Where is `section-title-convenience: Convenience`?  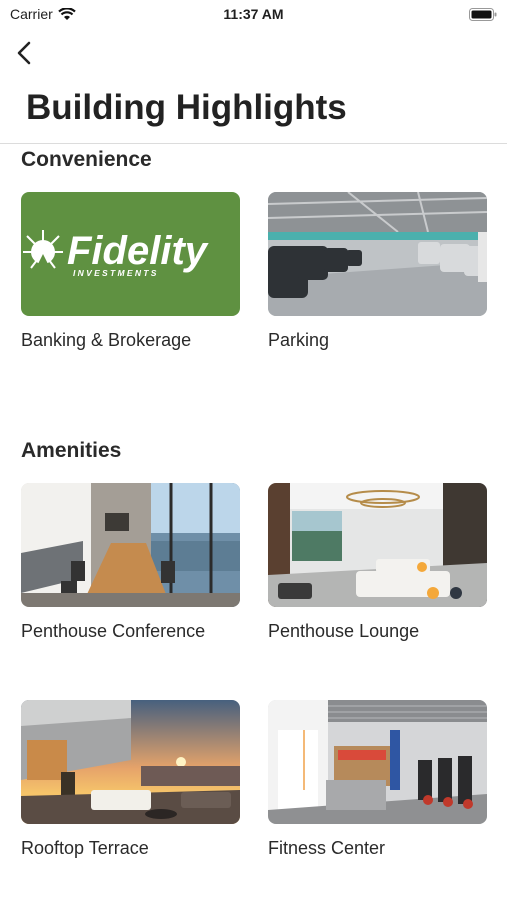
section-title-convenience: Convenience is located at coordinates (86, 159).